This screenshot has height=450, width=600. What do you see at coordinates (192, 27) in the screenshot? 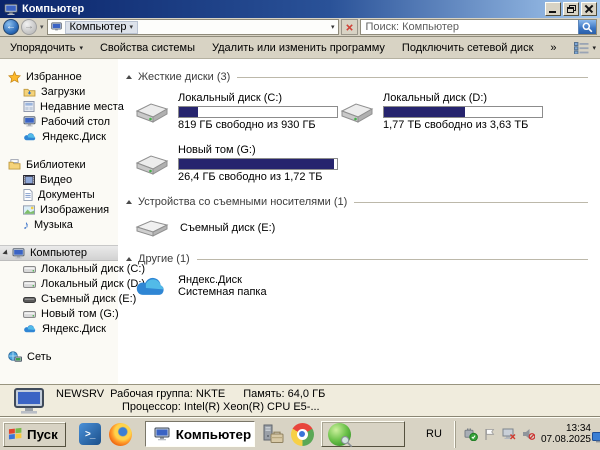
I see `address-bar: Компьютер ▾ ▾` at bounding box center [192, 27].